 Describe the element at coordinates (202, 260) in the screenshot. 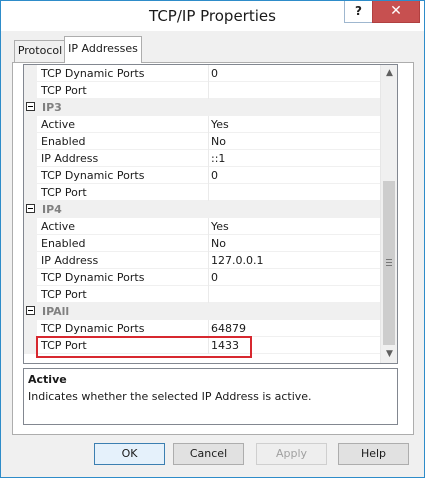

I see `property-row: IP Address 127.0.0.1` at that location.